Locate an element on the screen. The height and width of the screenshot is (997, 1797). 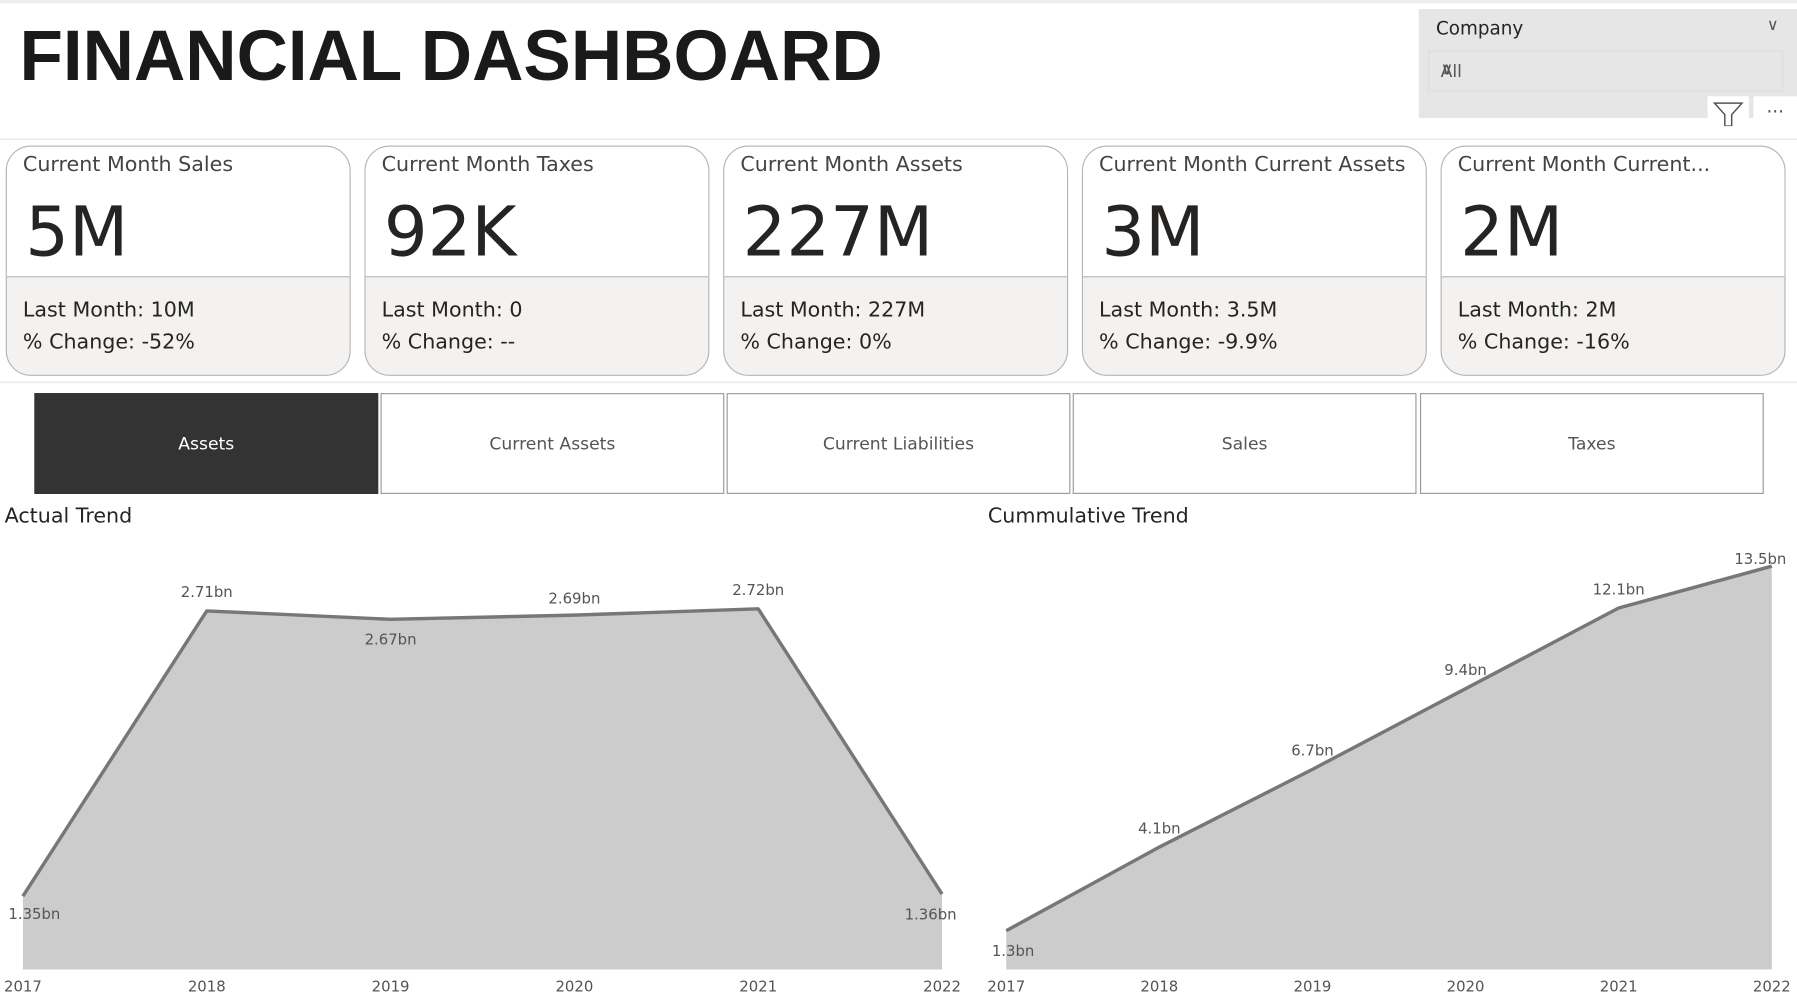
data-label: 2.69bn is located at coordinates (574, 599).